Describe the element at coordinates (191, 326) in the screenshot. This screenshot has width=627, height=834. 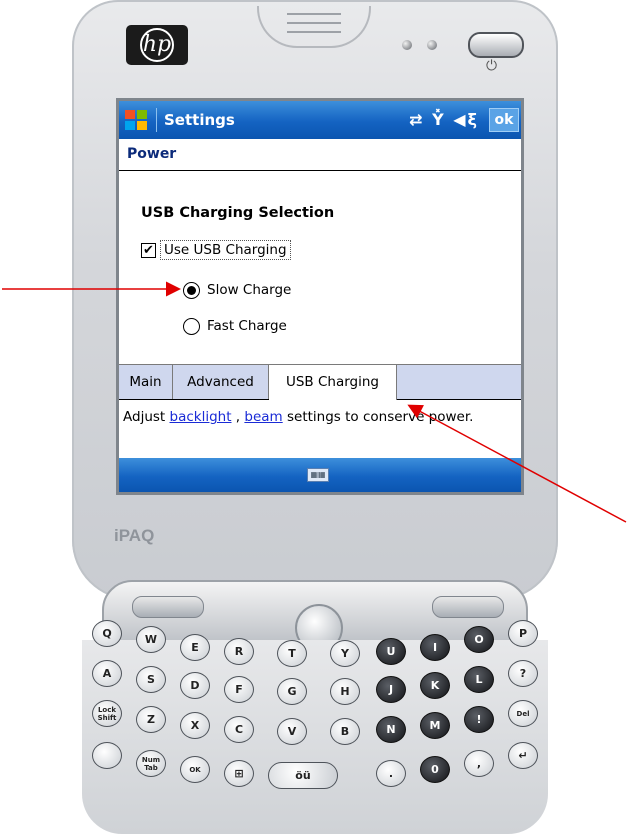
I see `radio-unselected-icon` at that location.